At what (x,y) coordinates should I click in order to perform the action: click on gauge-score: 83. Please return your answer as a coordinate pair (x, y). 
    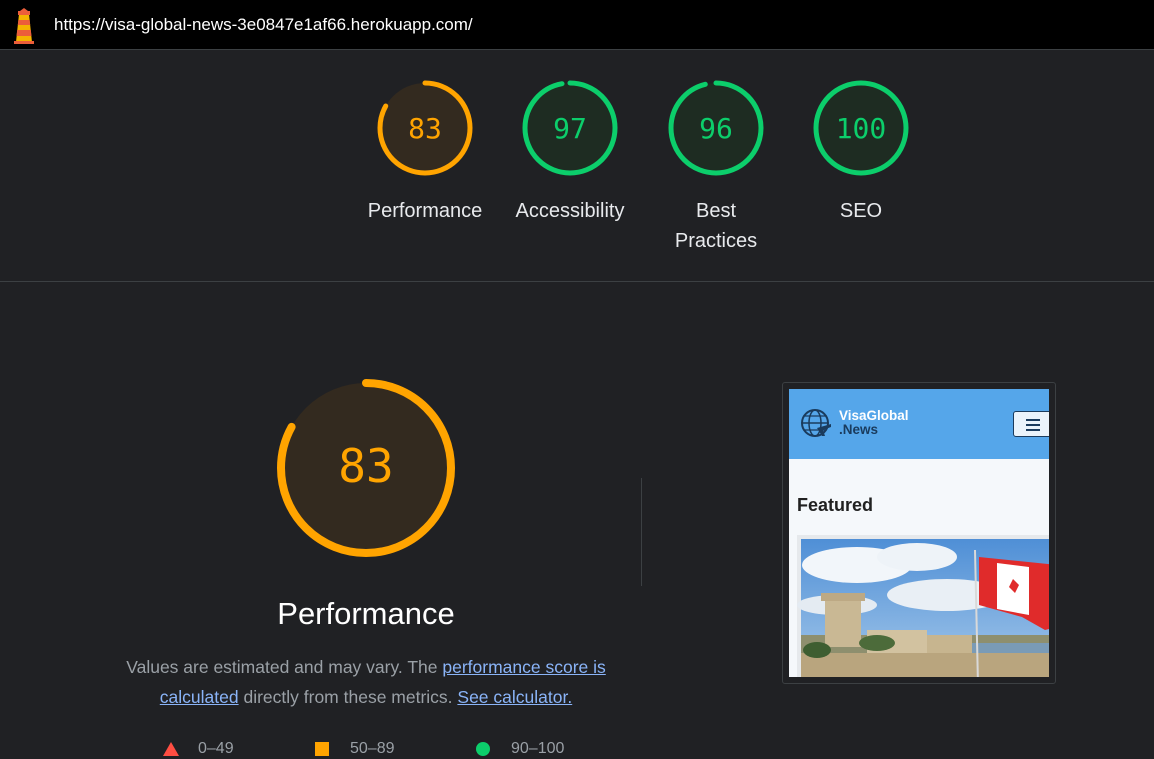
    Looking at the image, I should click on (425, 128).